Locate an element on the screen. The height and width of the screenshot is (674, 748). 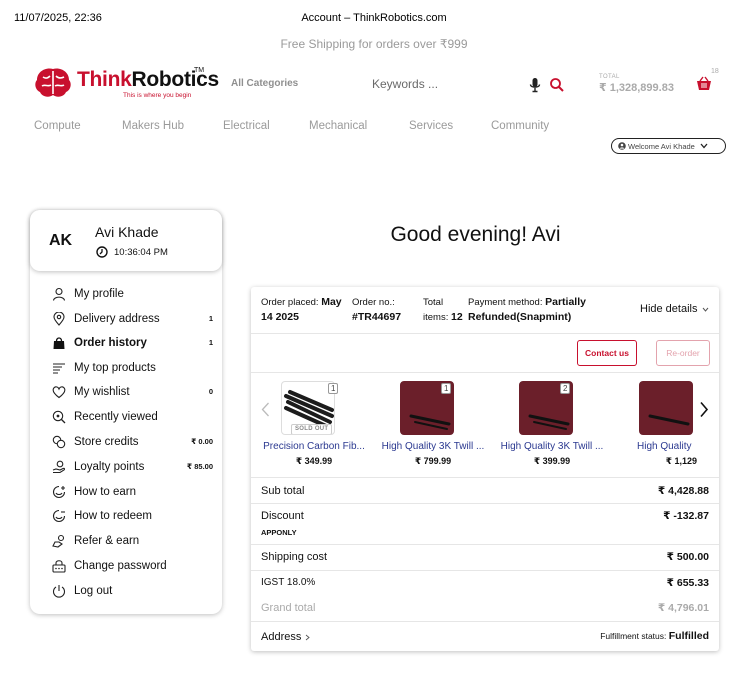
avatar-initials: AK is located at coordinates (61, 240).